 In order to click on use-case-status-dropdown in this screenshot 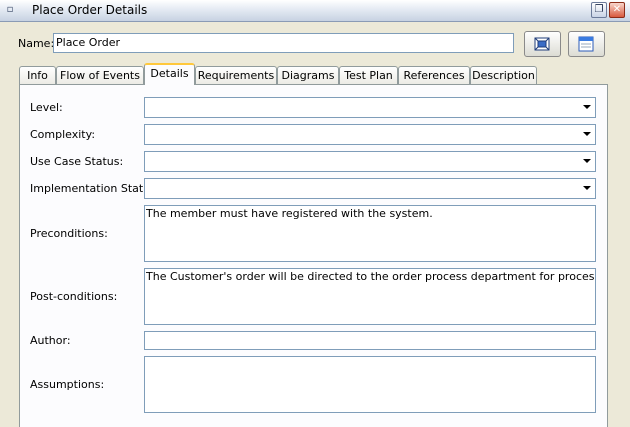, I will do `click(370, 161)`.